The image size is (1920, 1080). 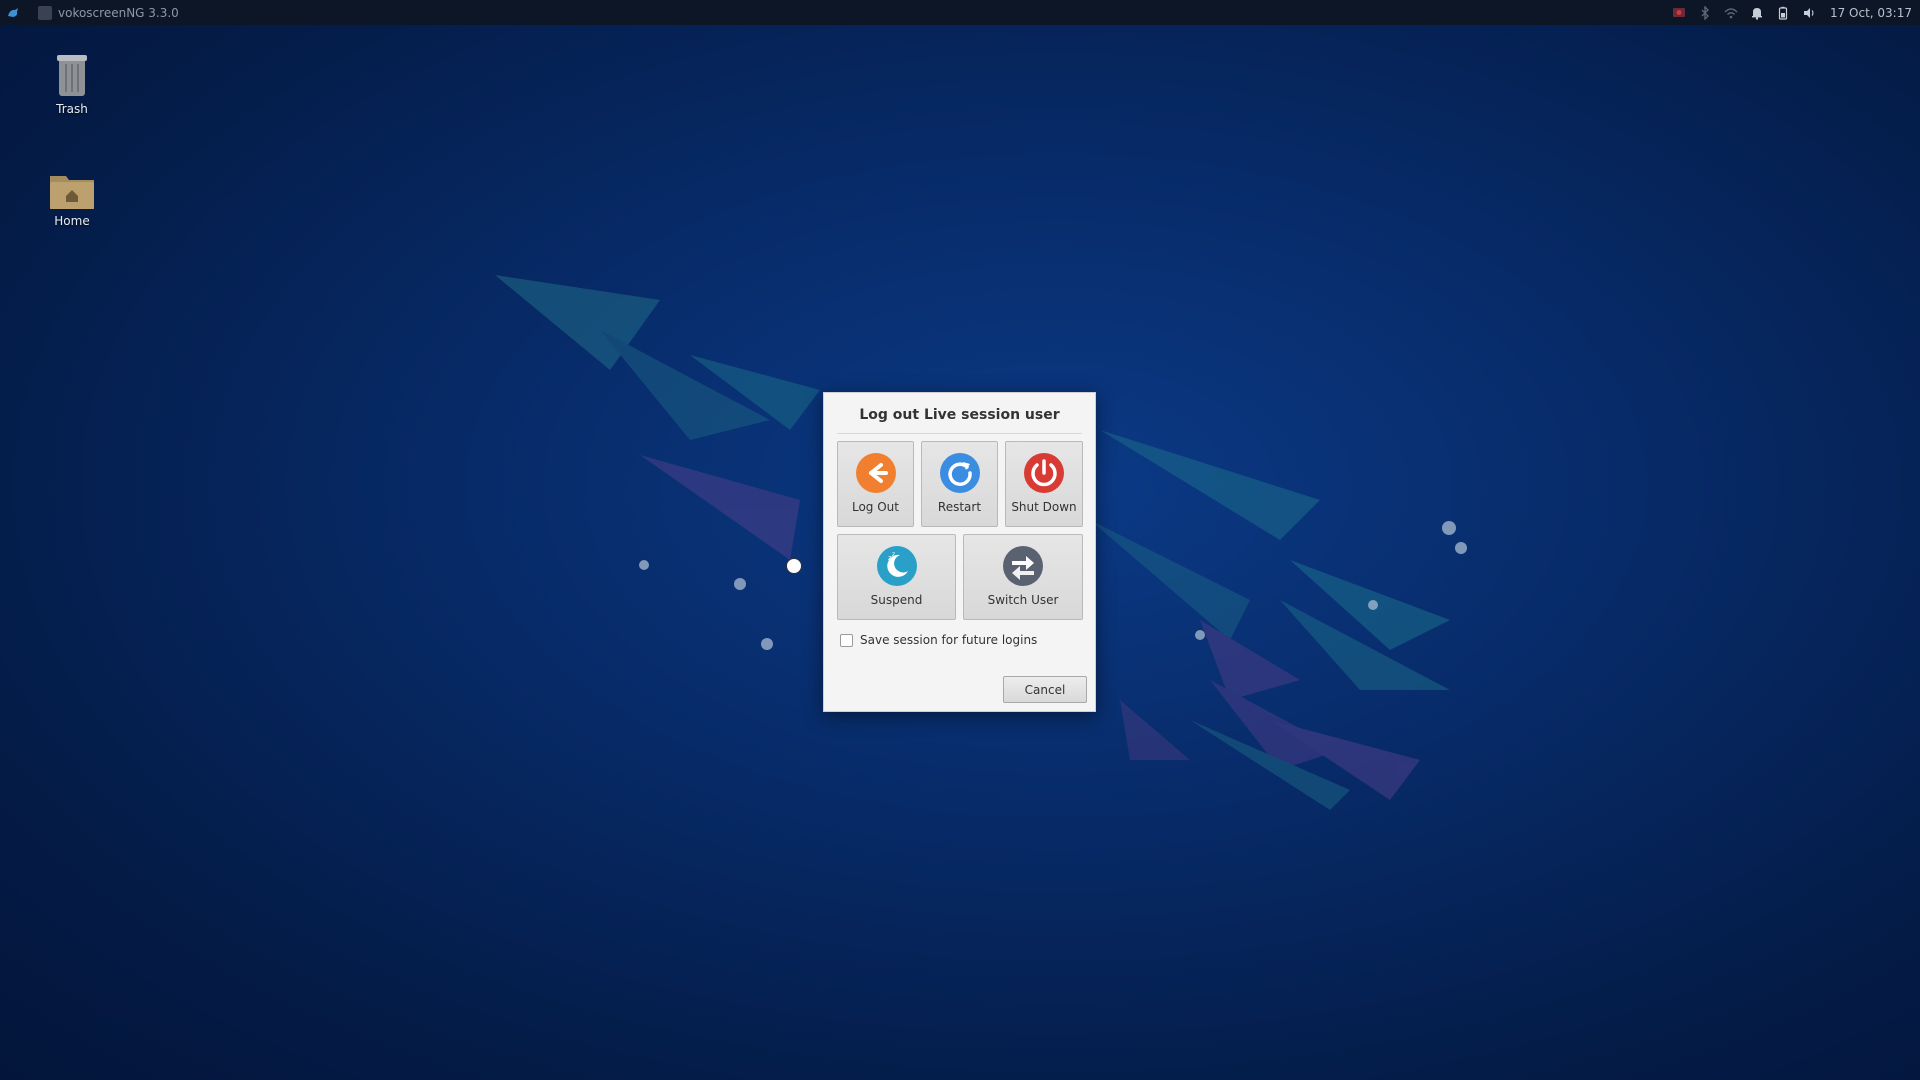 What do you see at coordinates (1023, 600) in the screenshot?
I see `action-label: Switch User` at bounding box center [1023, 600].